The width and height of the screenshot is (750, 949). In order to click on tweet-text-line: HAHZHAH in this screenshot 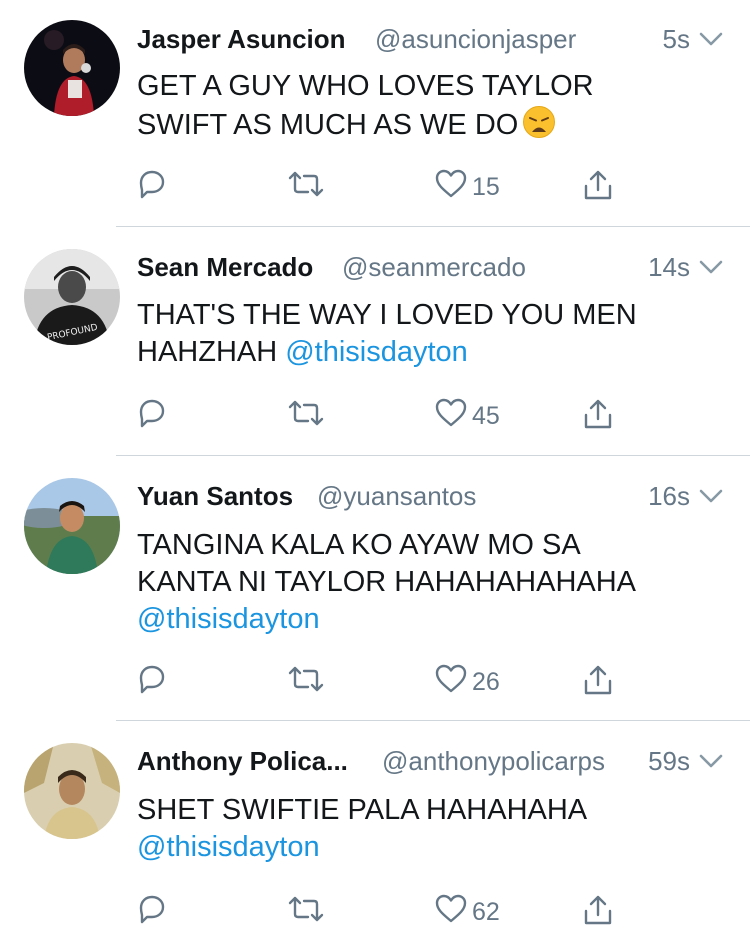, I will do `click(211, 352)`.